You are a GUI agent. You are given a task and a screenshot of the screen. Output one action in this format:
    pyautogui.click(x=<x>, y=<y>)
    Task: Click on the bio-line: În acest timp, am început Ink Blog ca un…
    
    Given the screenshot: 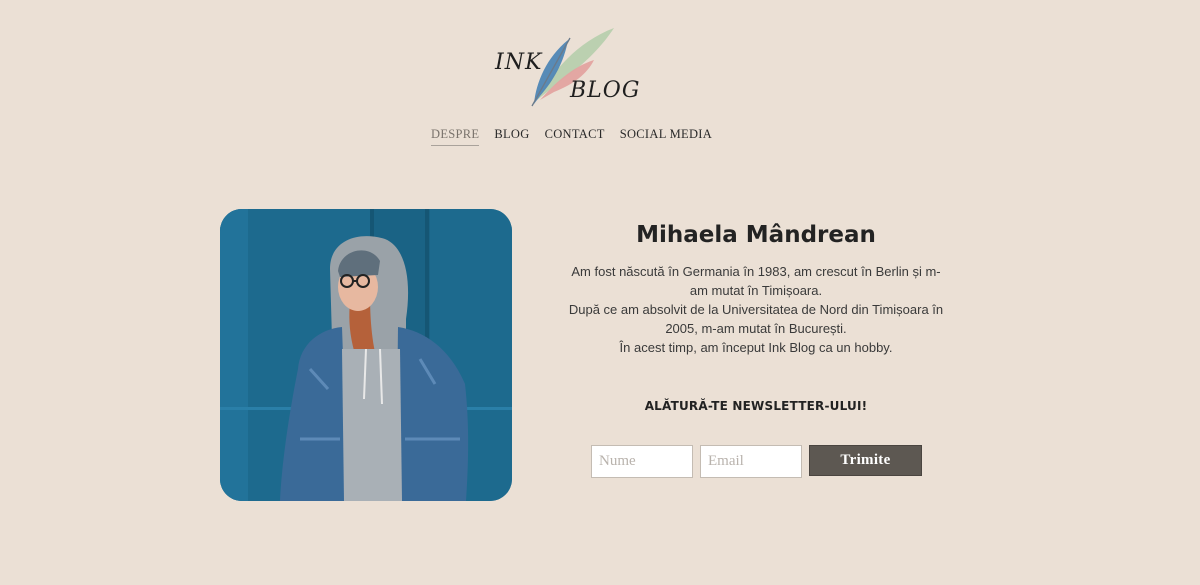 What is the action you would take?
    pyautogui.click(x=756, y=347)
    